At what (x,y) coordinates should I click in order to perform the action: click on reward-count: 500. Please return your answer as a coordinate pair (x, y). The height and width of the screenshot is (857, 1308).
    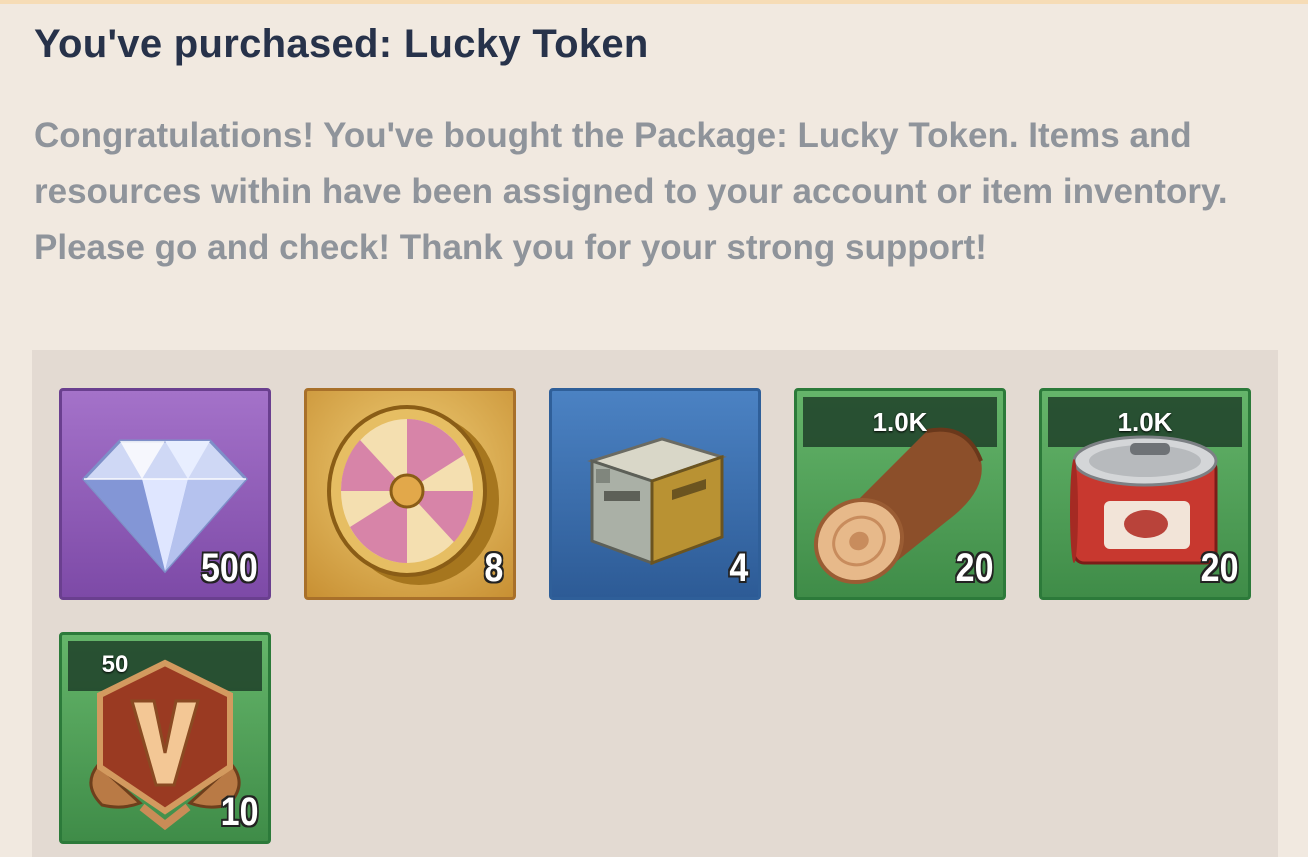
    Looking at the image, I should click on (229, 568).